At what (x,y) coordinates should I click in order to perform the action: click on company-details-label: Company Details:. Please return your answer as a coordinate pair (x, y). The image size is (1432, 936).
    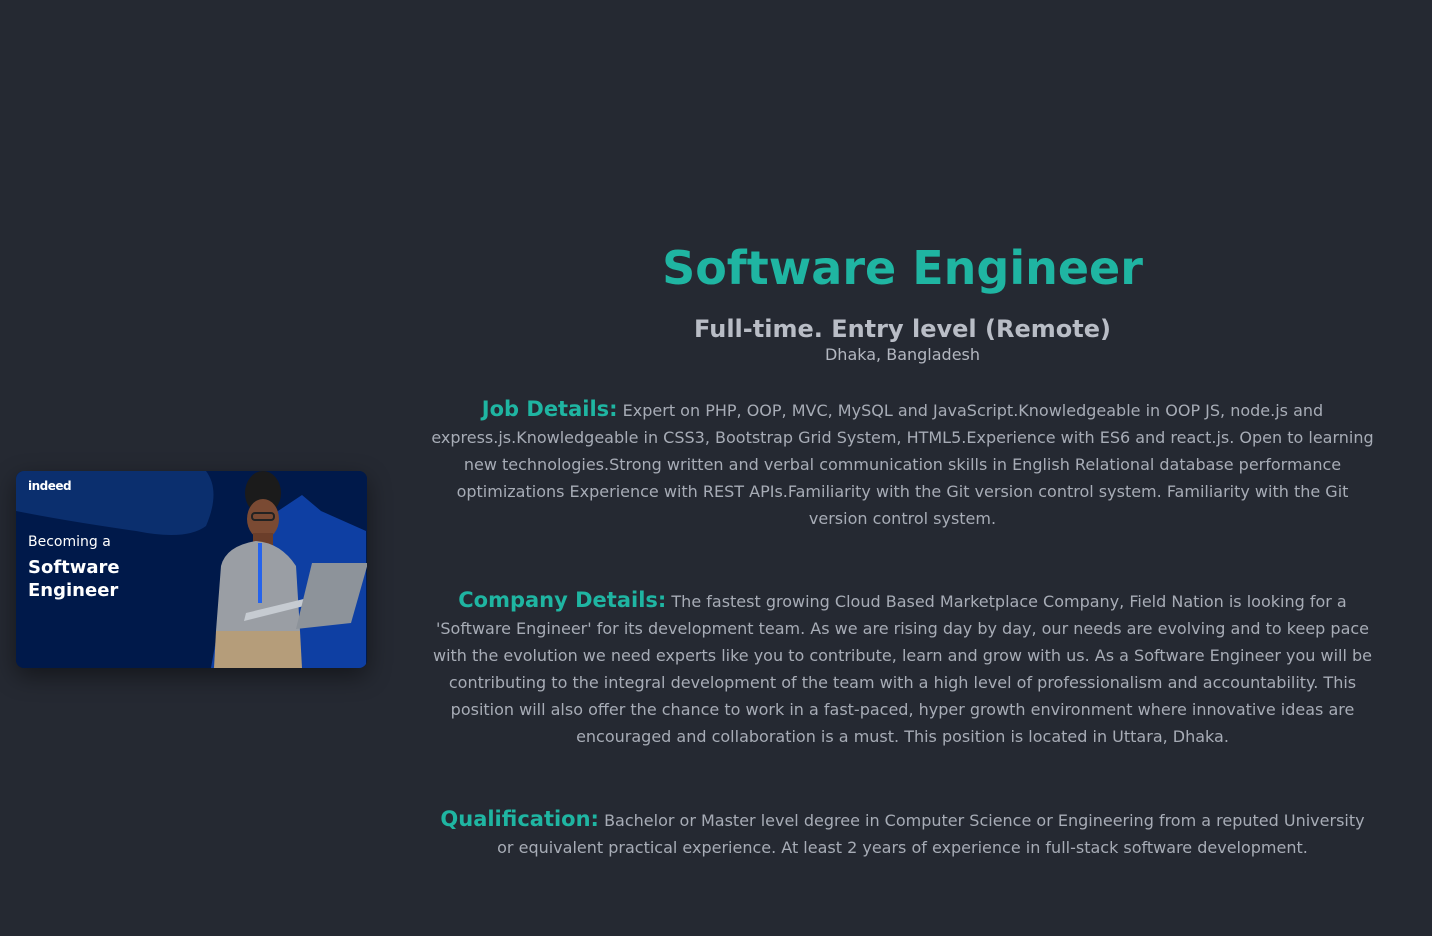
    Looking at the image, I should click on (562, 600).